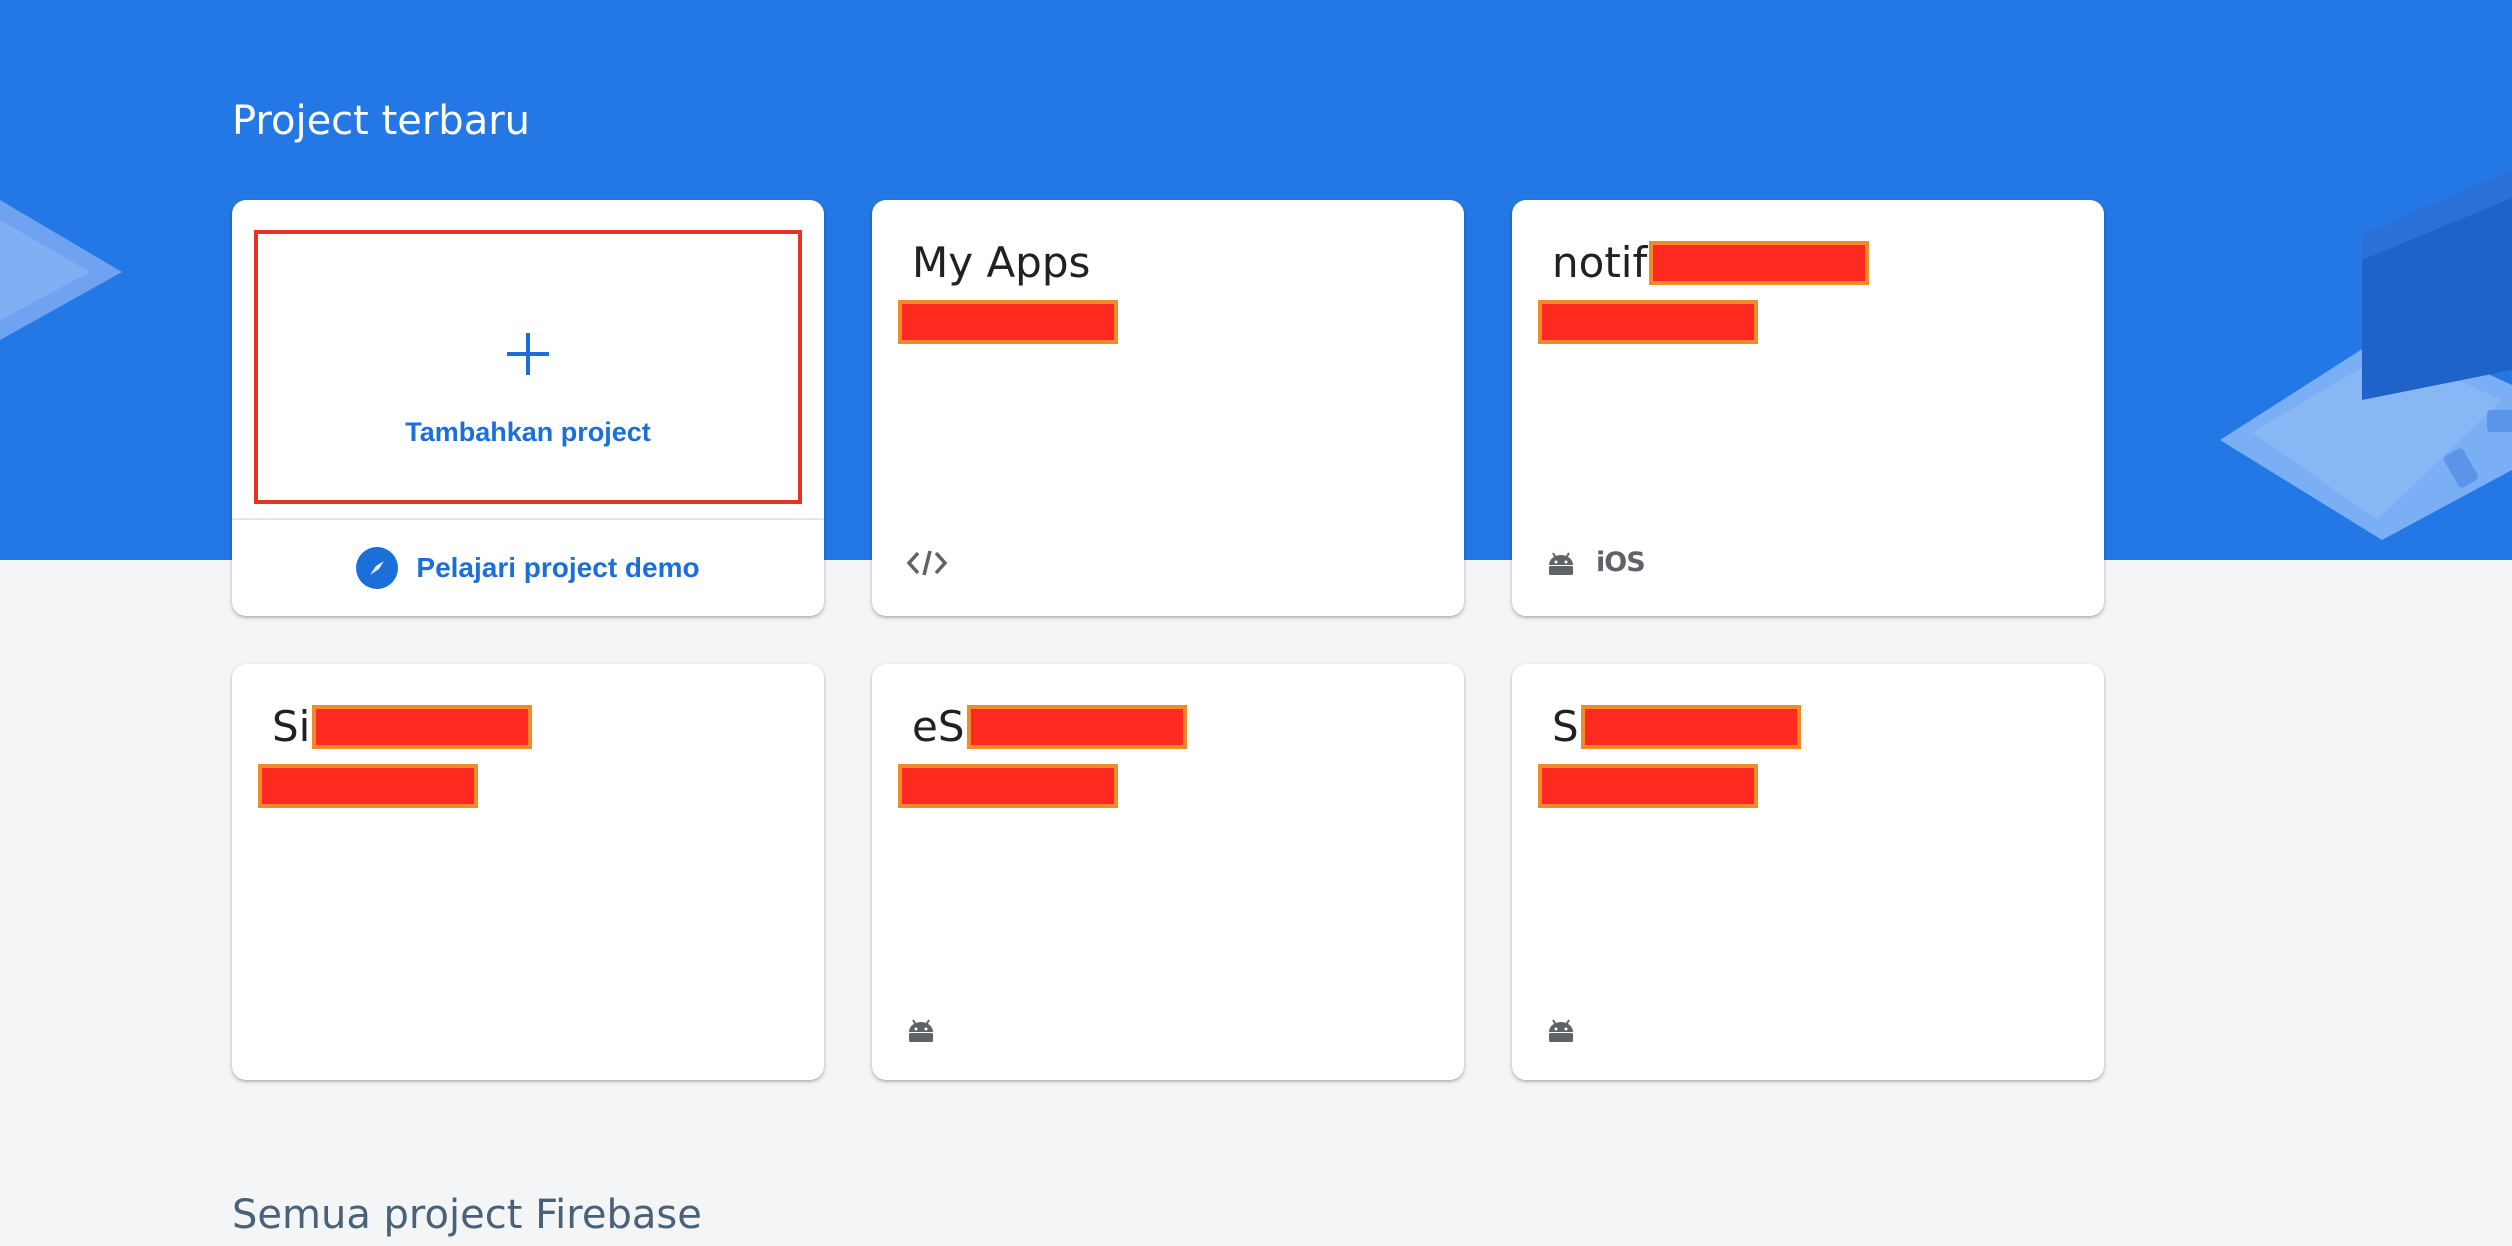 This screenshot has width=2512, height=1246. I want to click on all-projects-title: Semua project Firebase, so click(467, 1215).